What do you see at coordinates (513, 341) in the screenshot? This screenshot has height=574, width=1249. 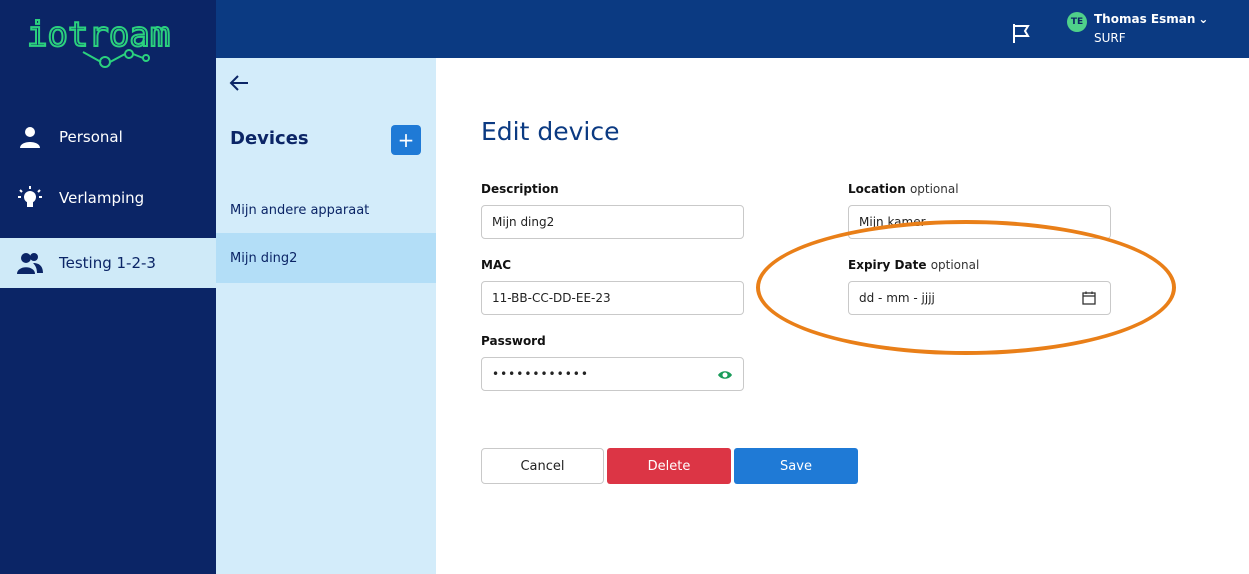 I see `password-label: Password` at bounding box center [513, 341].